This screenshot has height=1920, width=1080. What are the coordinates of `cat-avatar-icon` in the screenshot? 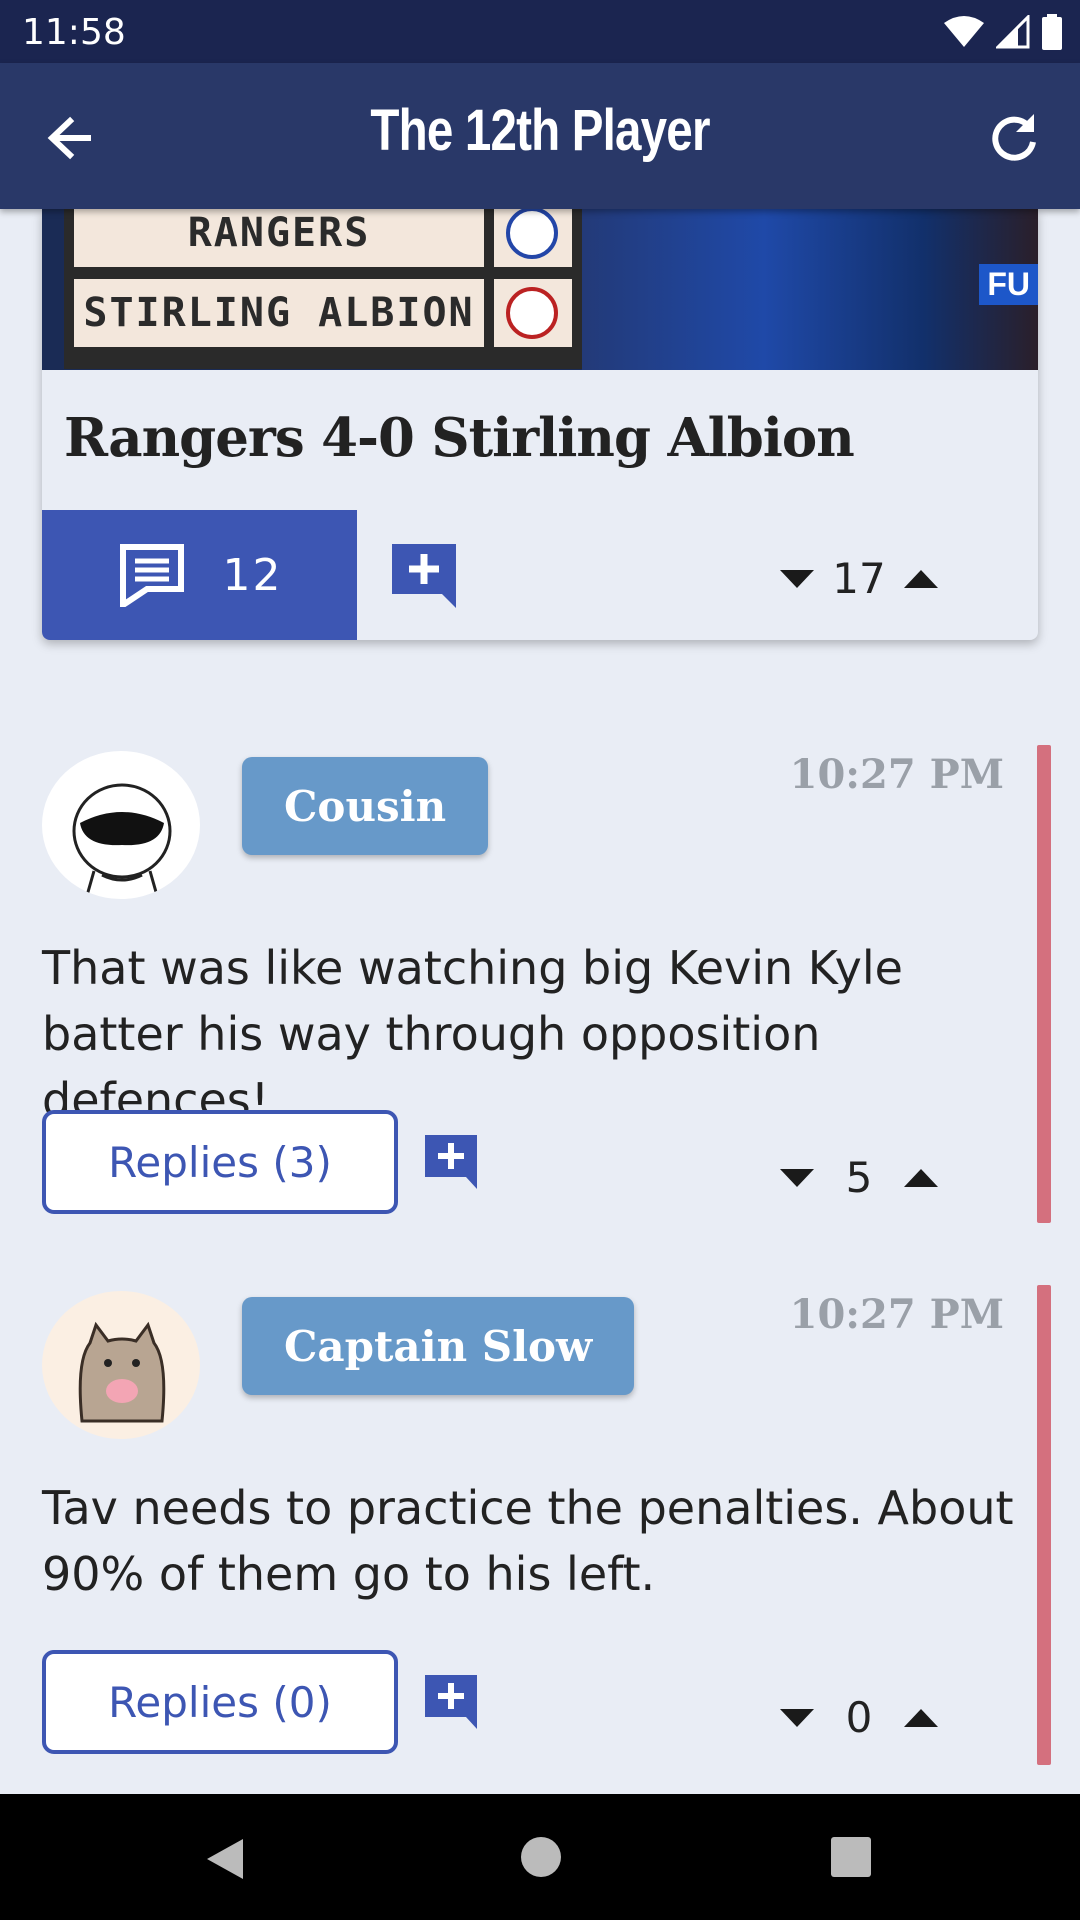 It's located at (121, 1365).